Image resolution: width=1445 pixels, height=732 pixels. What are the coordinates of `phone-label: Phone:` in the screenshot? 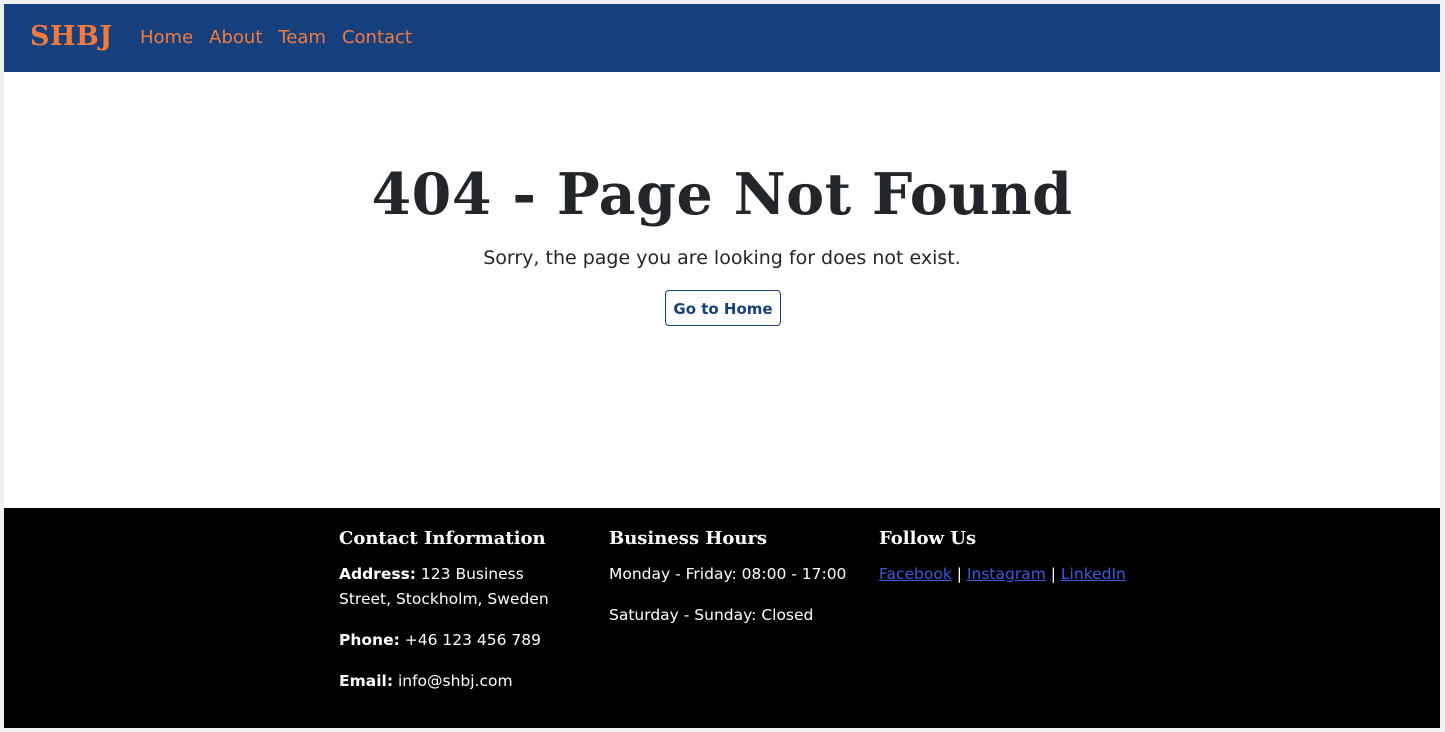 It's located at (369, 640).